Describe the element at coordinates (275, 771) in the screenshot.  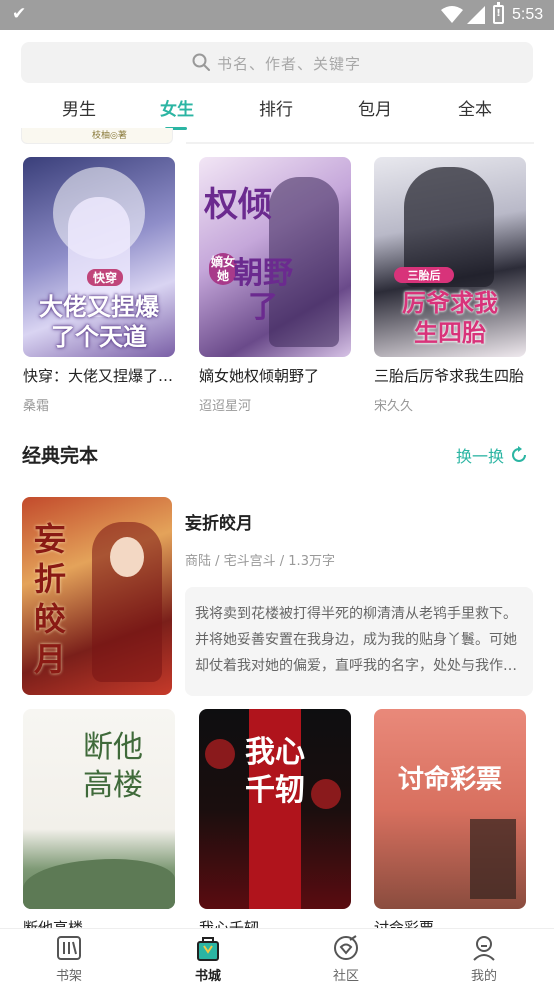
I see `cover-title: 我心千轫` at that location.